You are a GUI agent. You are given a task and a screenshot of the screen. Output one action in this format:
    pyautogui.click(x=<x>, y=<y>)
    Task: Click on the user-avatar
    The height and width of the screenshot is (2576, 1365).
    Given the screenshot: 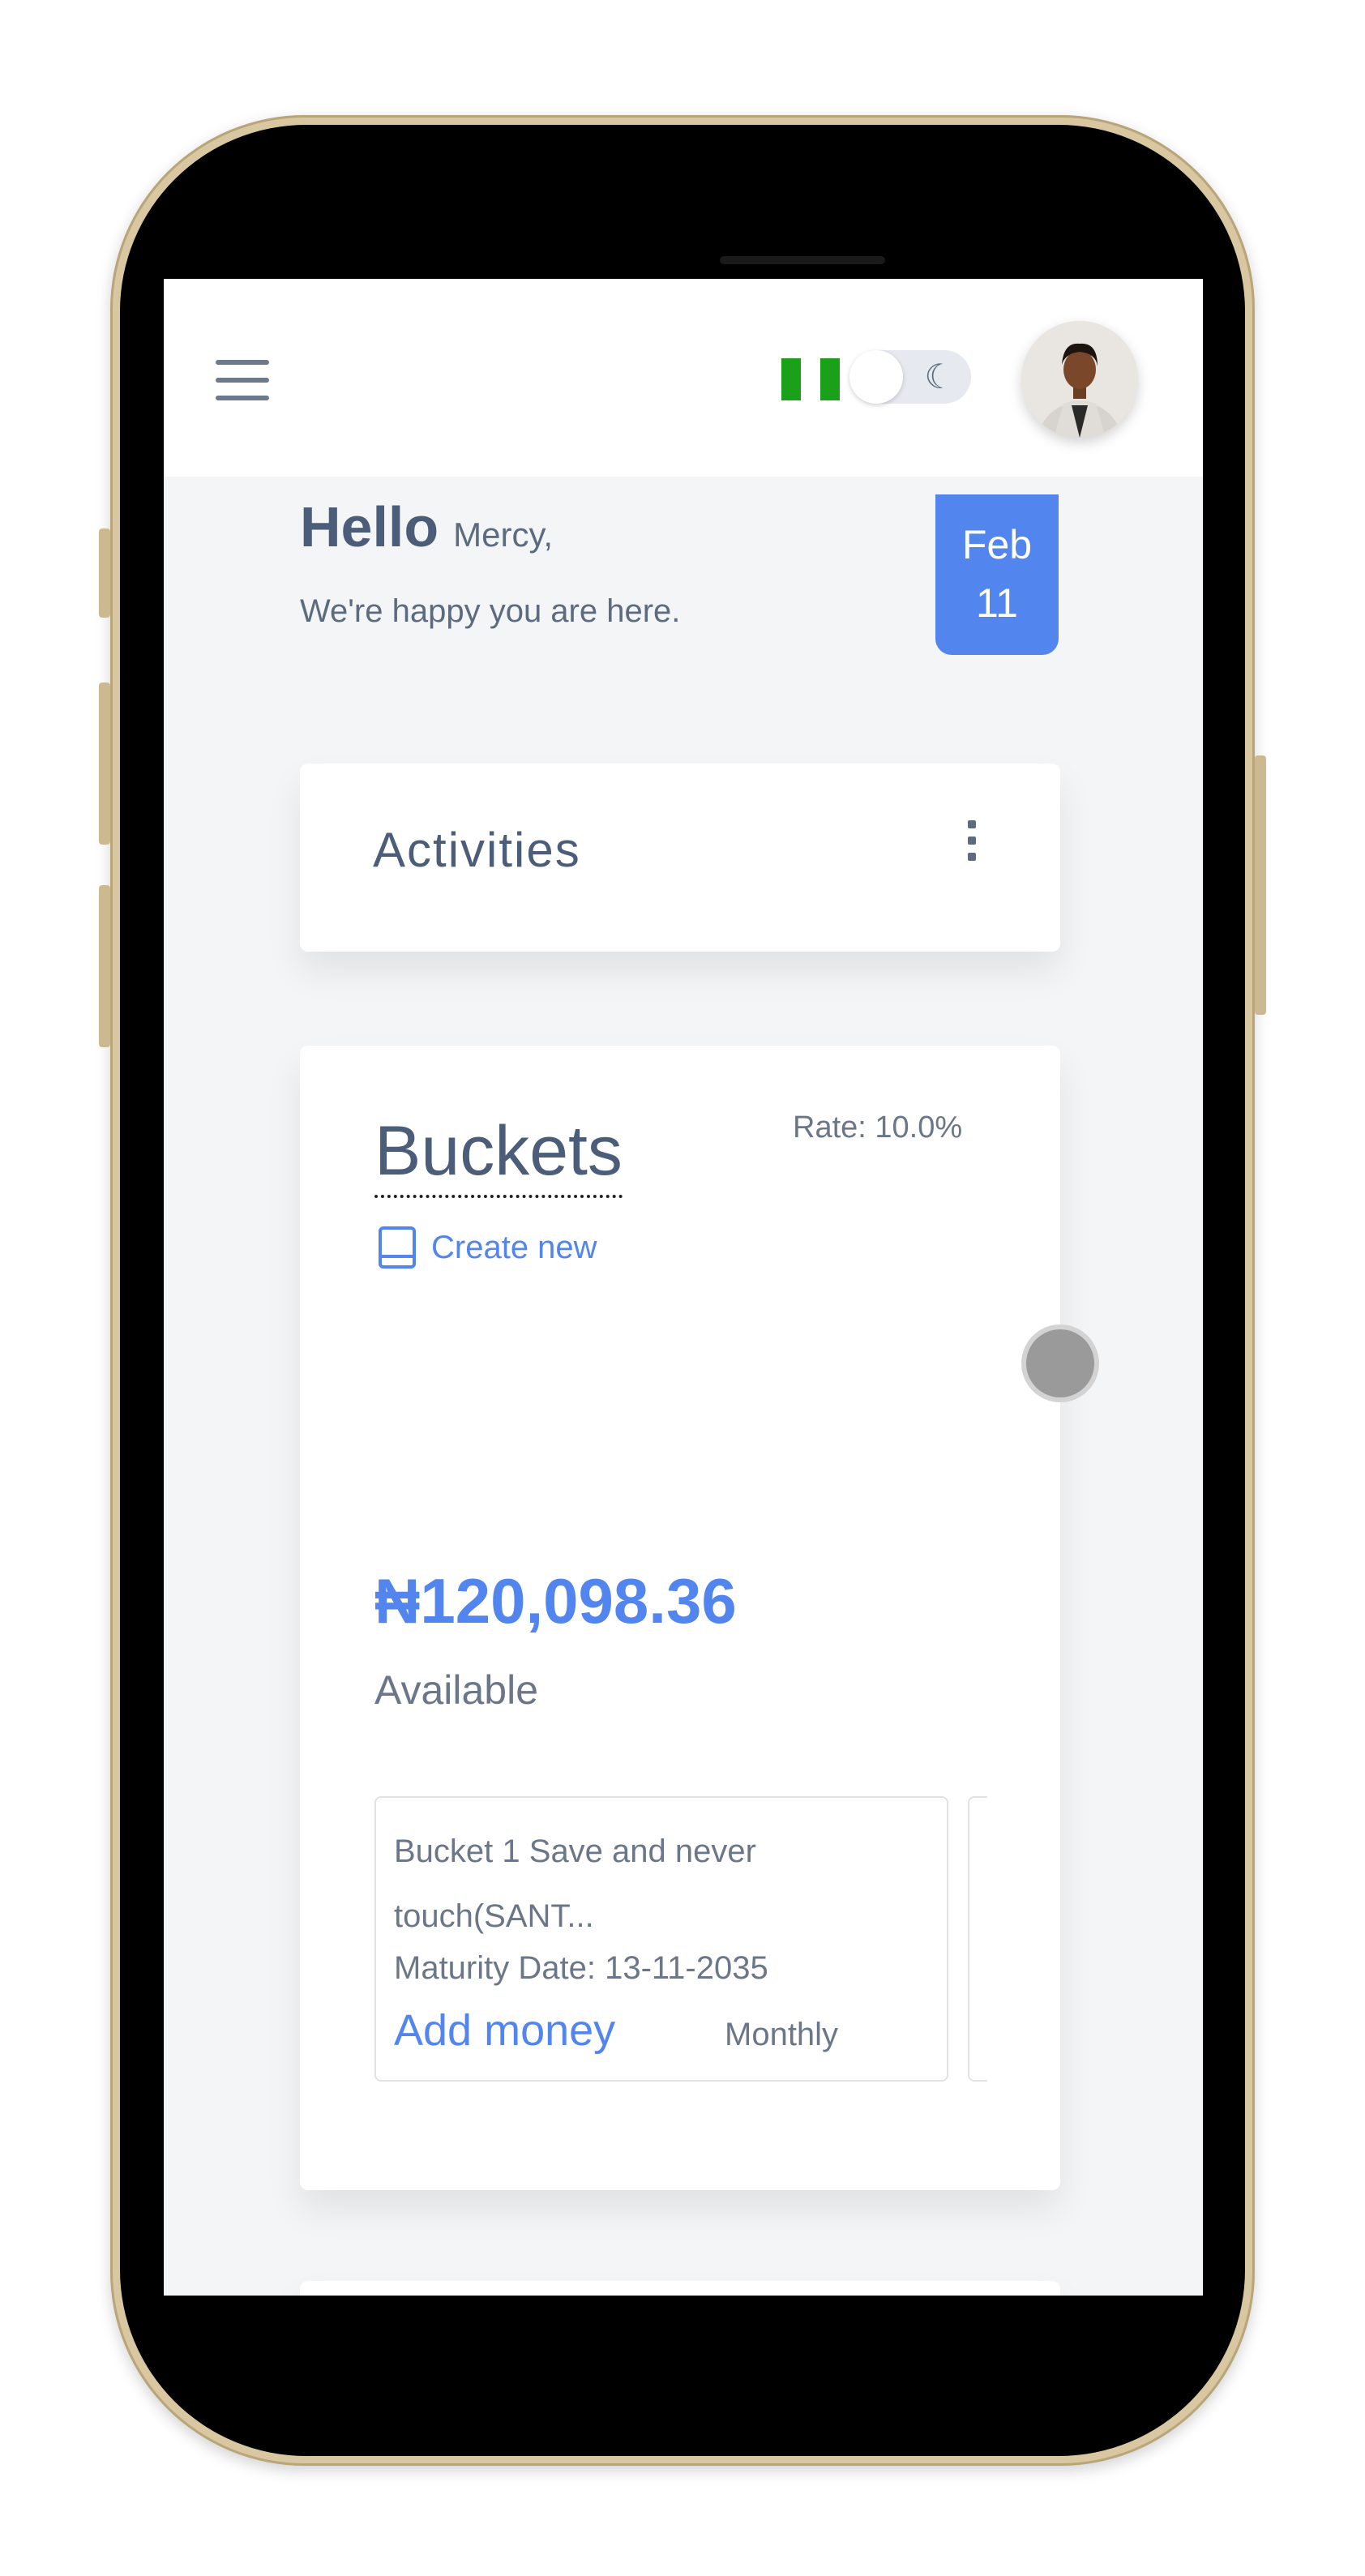 What is the action you would take?
    pyautogui.click(x=1079, y=379)
    